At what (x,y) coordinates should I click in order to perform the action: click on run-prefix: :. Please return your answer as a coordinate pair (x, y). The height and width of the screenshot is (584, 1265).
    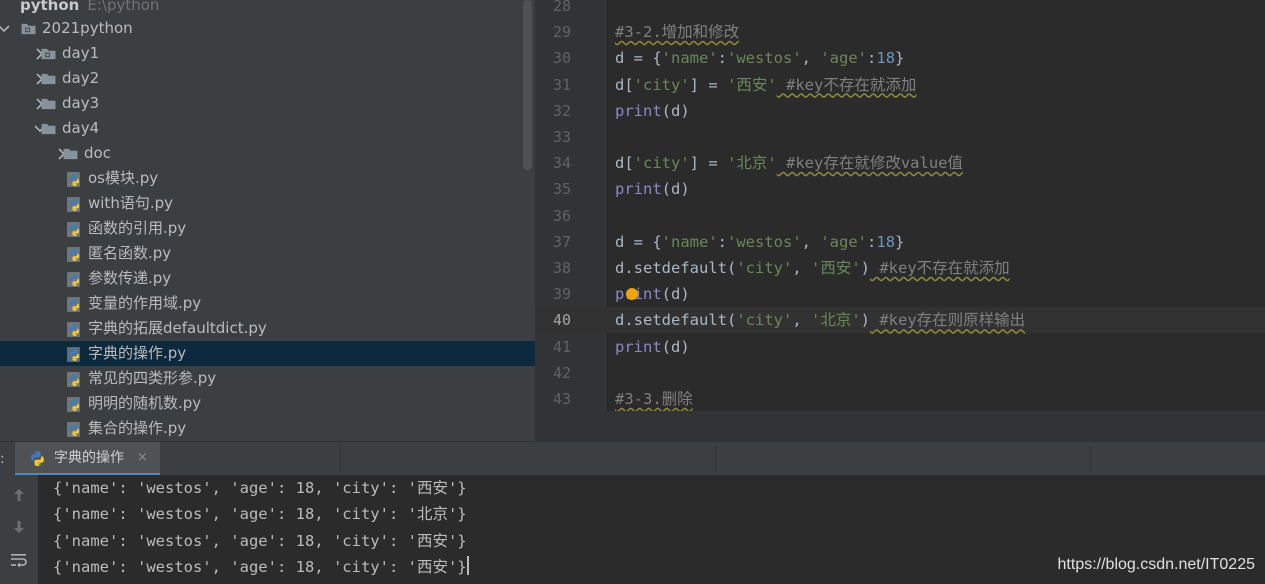
    Looking at the image, I should click on (2, 459).